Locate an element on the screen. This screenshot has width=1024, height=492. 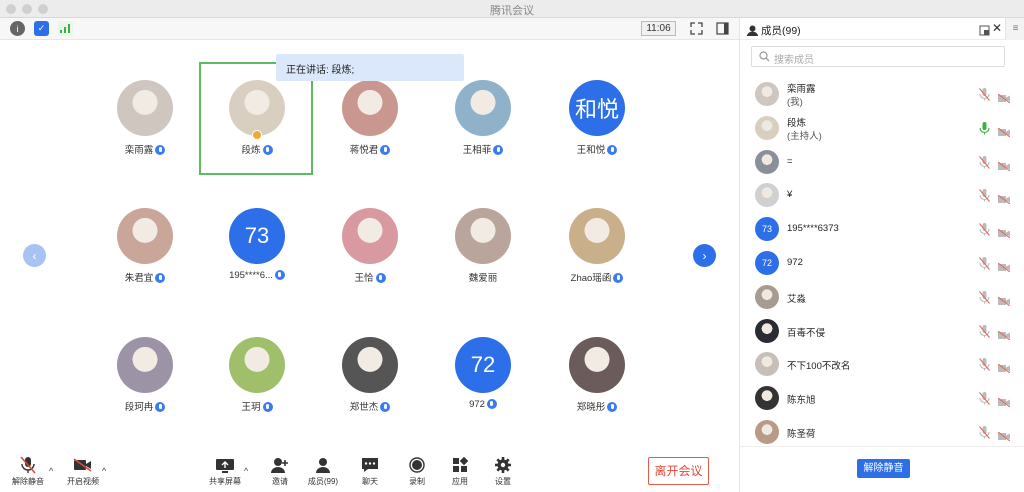
member-role: (主持人) is located at coordinates (804, 136).